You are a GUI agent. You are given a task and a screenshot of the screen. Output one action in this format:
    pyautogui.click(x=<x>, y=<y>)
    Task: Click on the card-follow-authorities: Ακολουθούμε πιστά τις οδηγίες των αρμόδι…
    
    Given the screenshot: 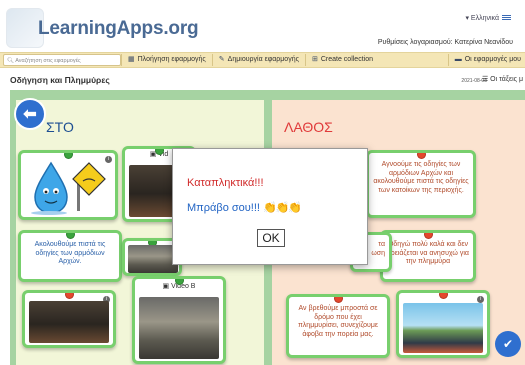 What is the action you would take?
    pyautogui.click(x=70, y=256)
    